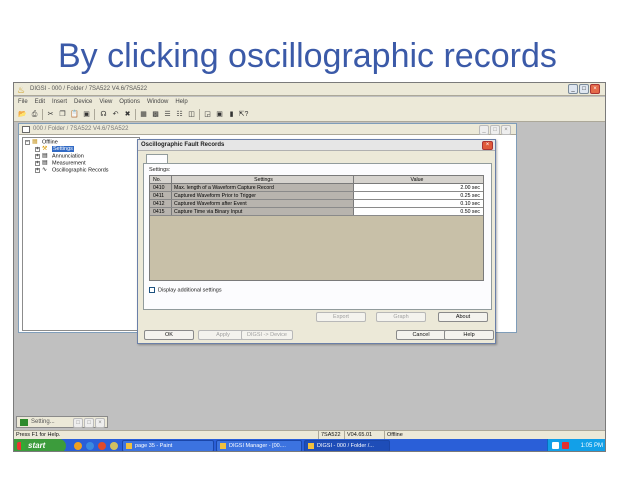 The width and height of the screenshot is (638, 478). What do you see at coordinates (143, 114) in the screenshot?
I see `large-icons-icon: ▦` at bounding box center [143, 114].